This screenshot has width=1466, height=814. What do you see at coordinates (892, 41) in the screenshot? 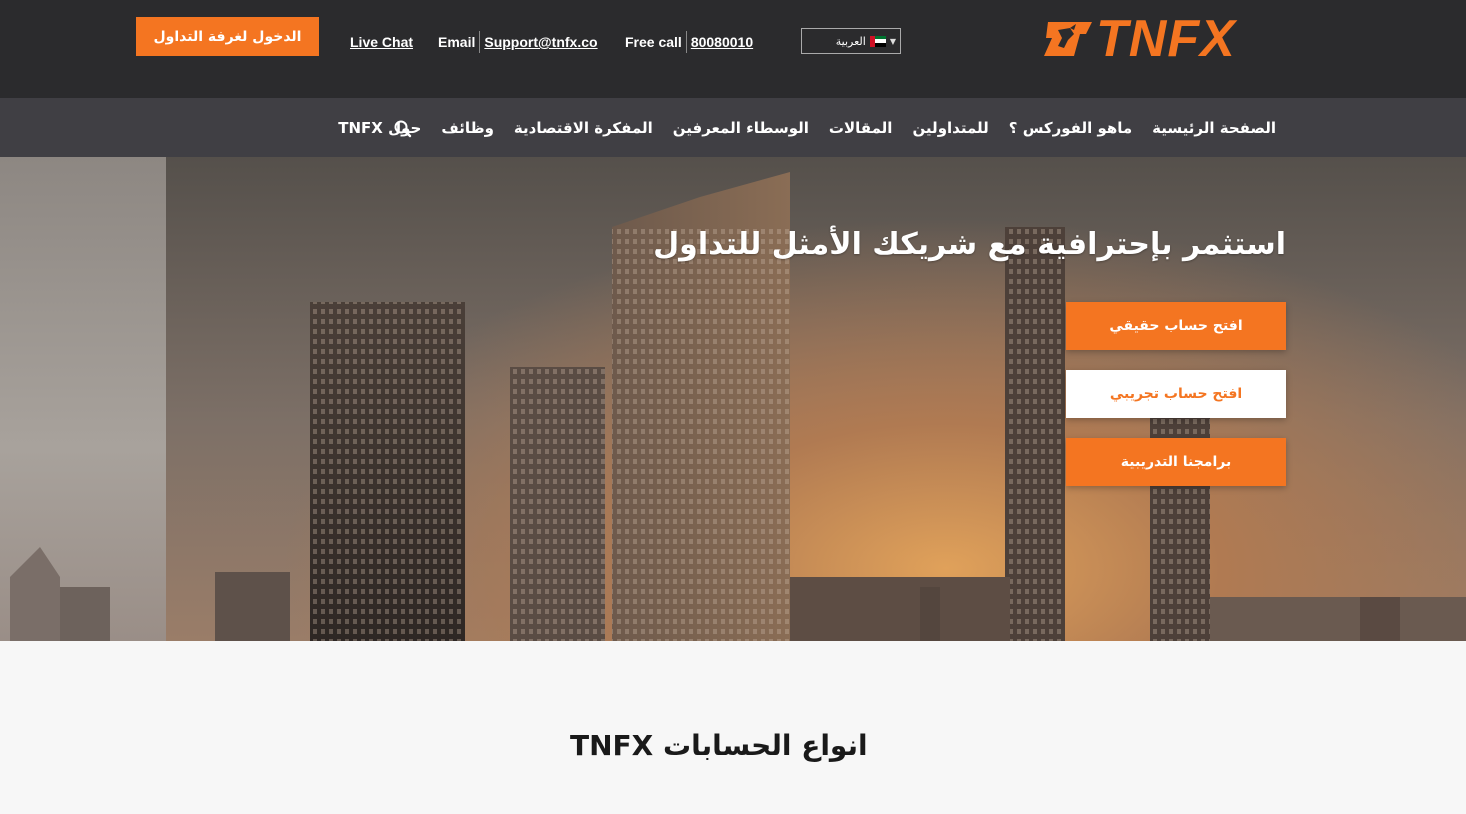
I see `chevron-down-icon: ▼` at bounding box center [892, 41].